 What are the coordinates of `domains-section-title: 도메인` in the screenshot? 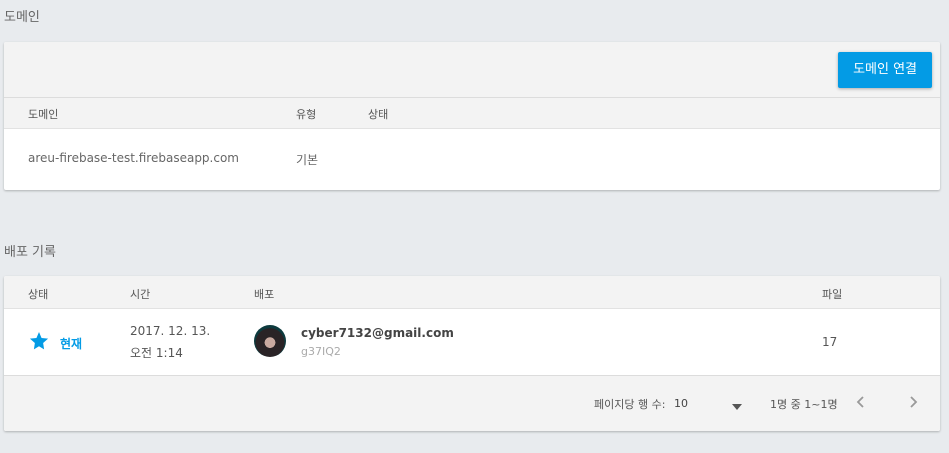 It's located at (22, 17).